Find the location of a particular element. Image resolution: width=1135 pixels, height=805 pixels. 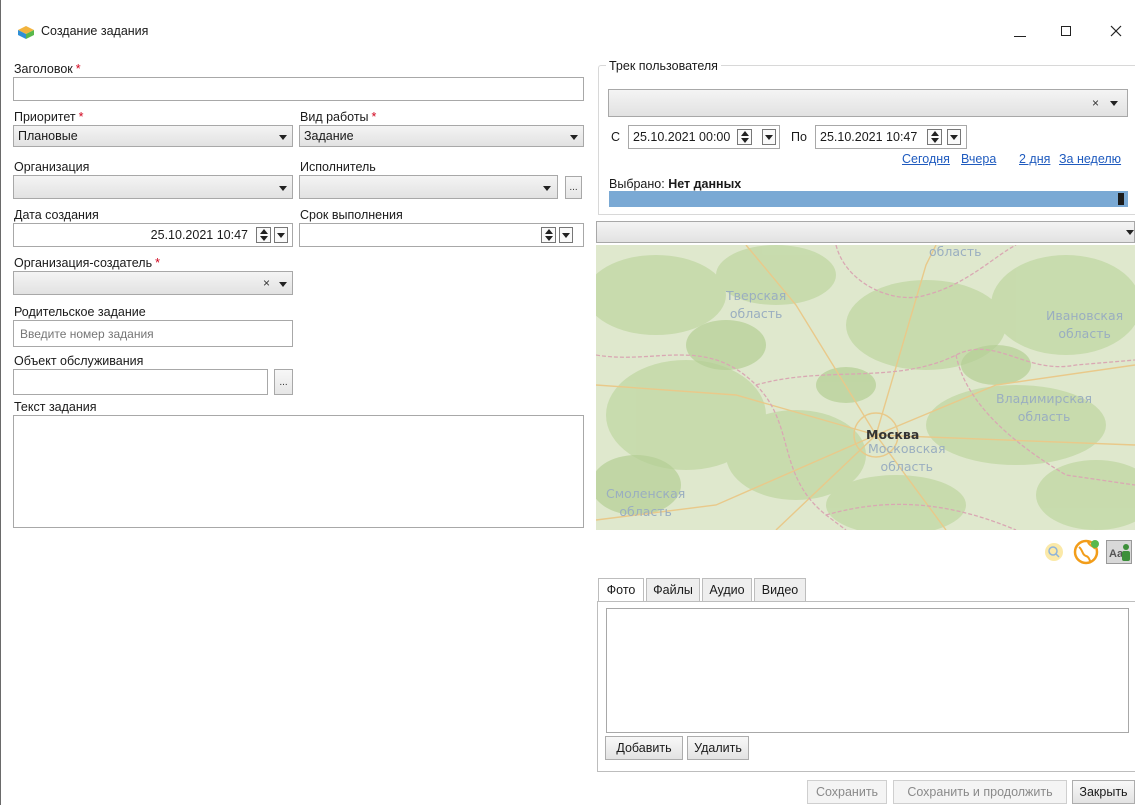

save-button: Сохранить is located at coordinates (847, 792).